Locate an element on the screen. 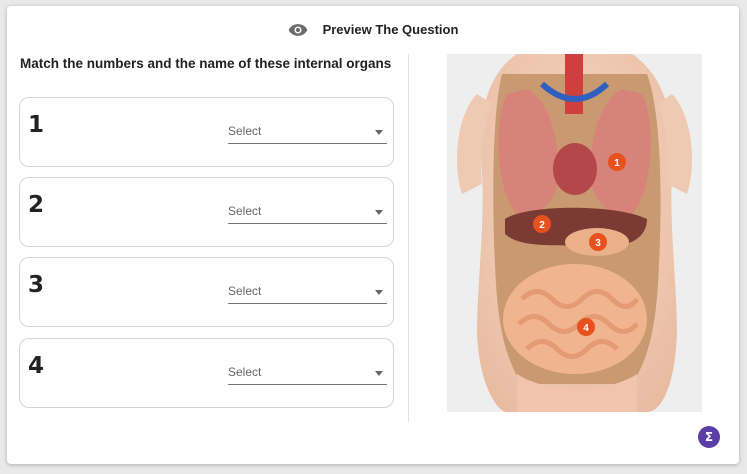 This screenshot has width=747, height=474. organ-marker-1: 1 is located at coordinates (617, 162).